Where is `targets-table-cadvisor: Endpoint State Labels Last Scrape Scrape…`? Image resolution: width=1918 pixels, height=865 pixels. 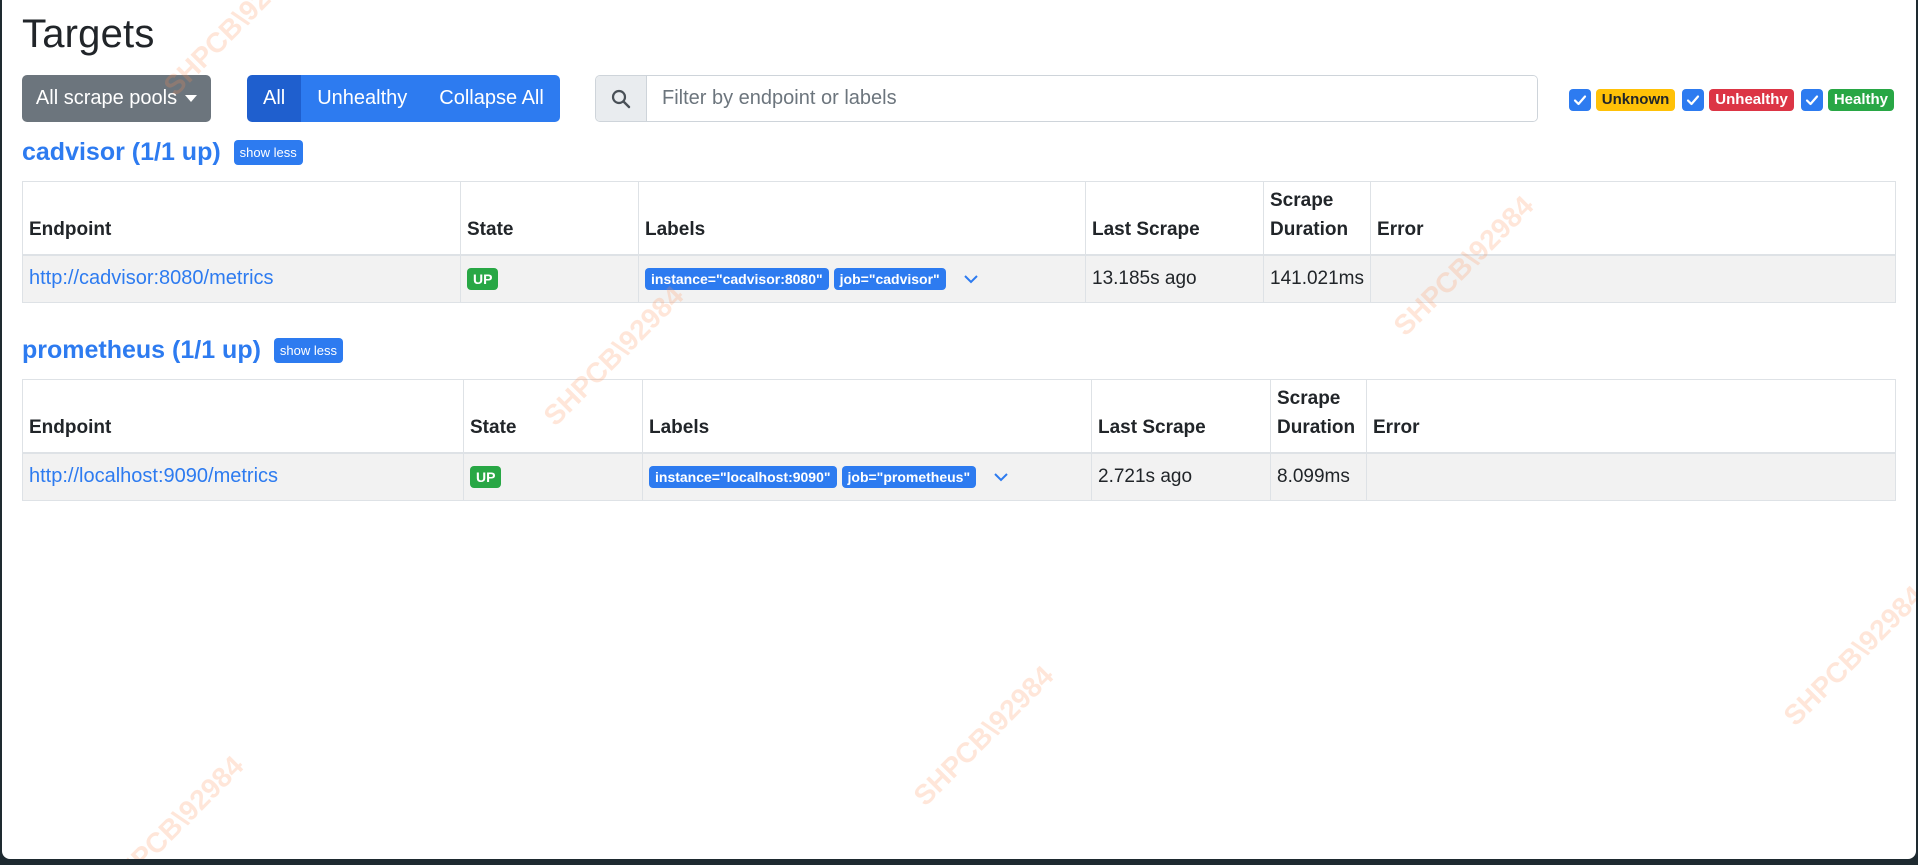 targets-table-cadvisor: Endpoint State Labels Last Scrape Scrape… is located at coordinates (959, 242).